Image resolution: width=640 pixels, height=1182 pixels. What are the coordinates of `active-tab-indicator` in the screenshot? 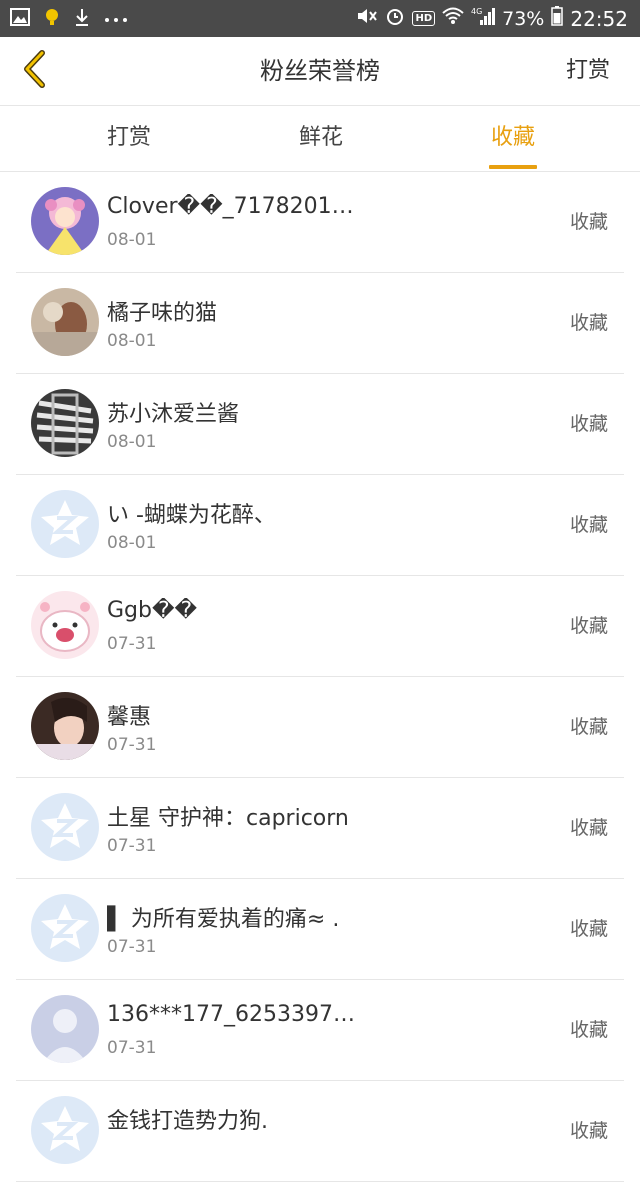 It's located at (513, 167).